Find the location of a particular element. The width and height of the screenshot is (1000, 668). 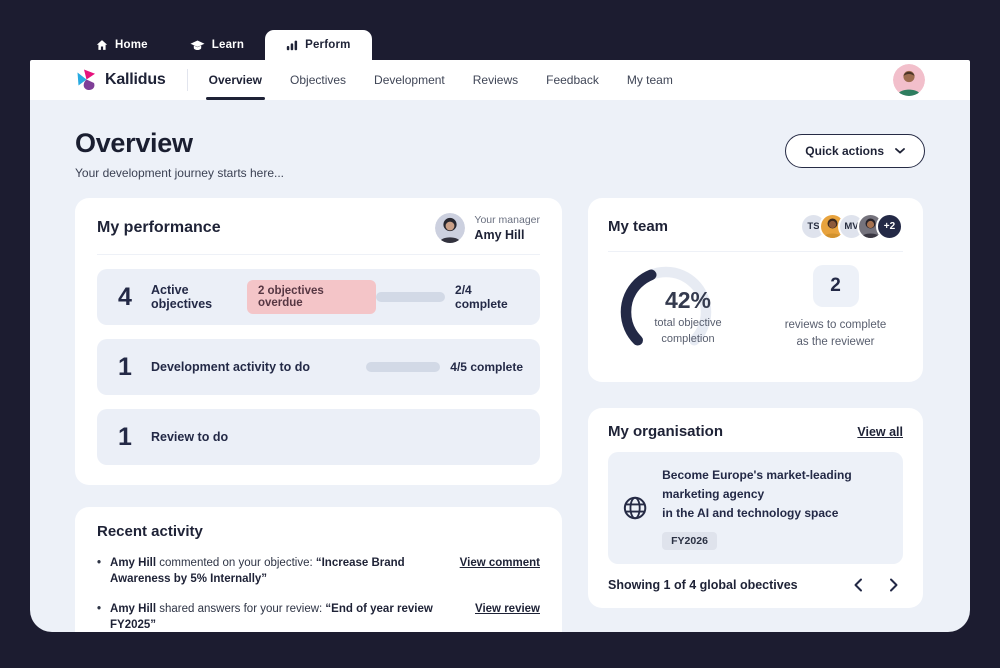

row-label: Active objectives is located at coordinates (182, 297).